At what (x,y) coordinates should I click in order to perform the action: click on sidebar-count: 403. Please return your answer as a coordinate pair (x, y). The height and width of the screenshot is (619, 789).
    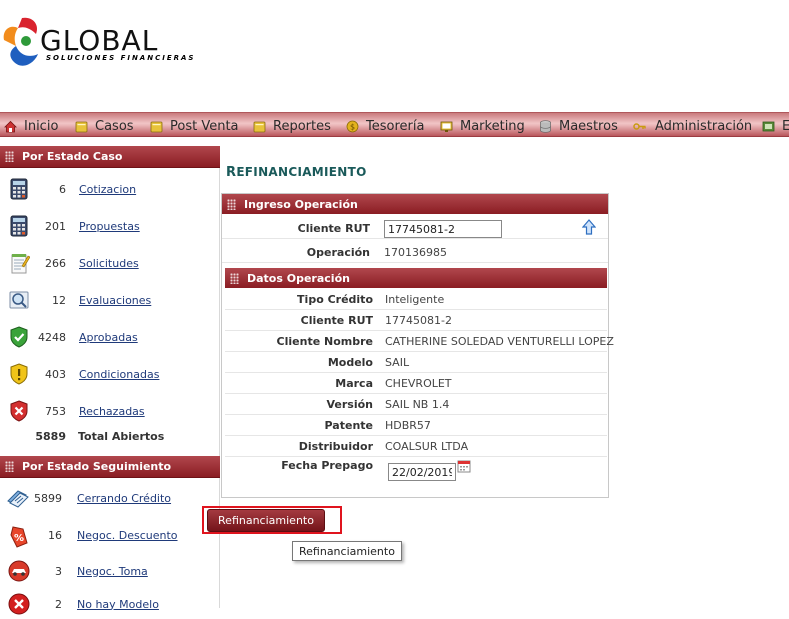
    Looking at the image, I should click on (55, 374).